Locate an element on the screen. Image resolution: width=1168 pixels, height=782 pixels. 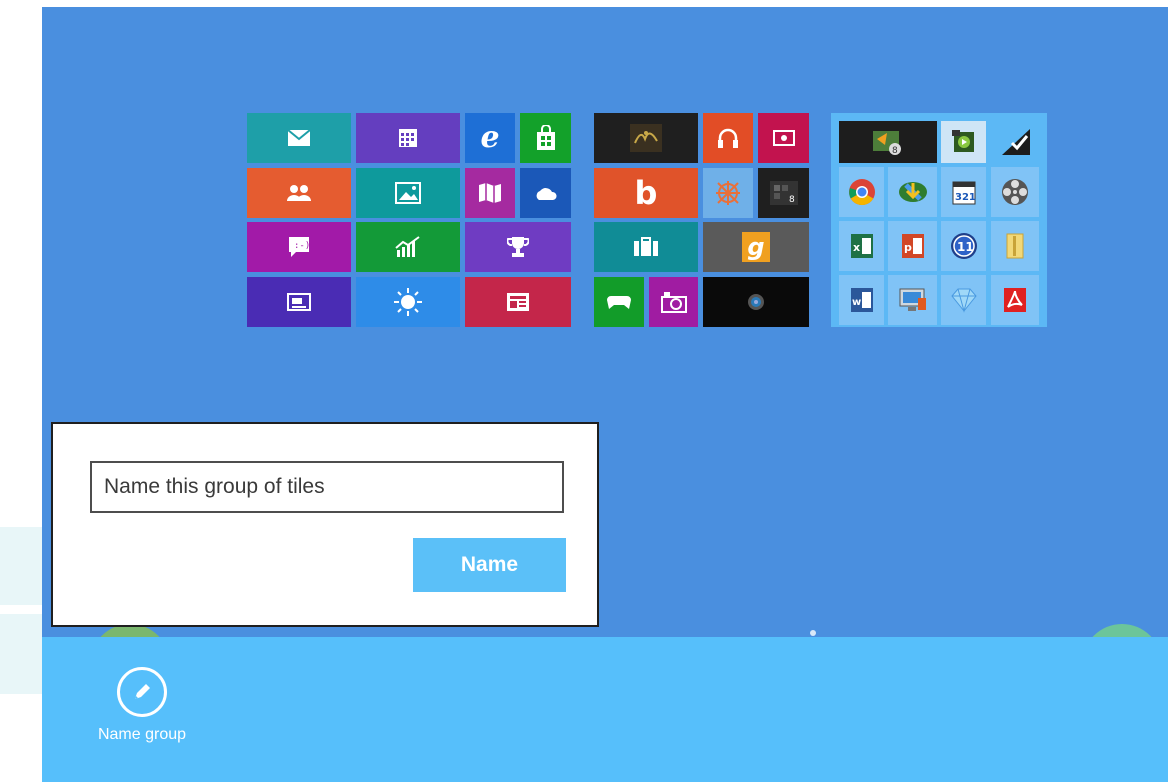
desktop-tile is located at coordinates (299, 302).